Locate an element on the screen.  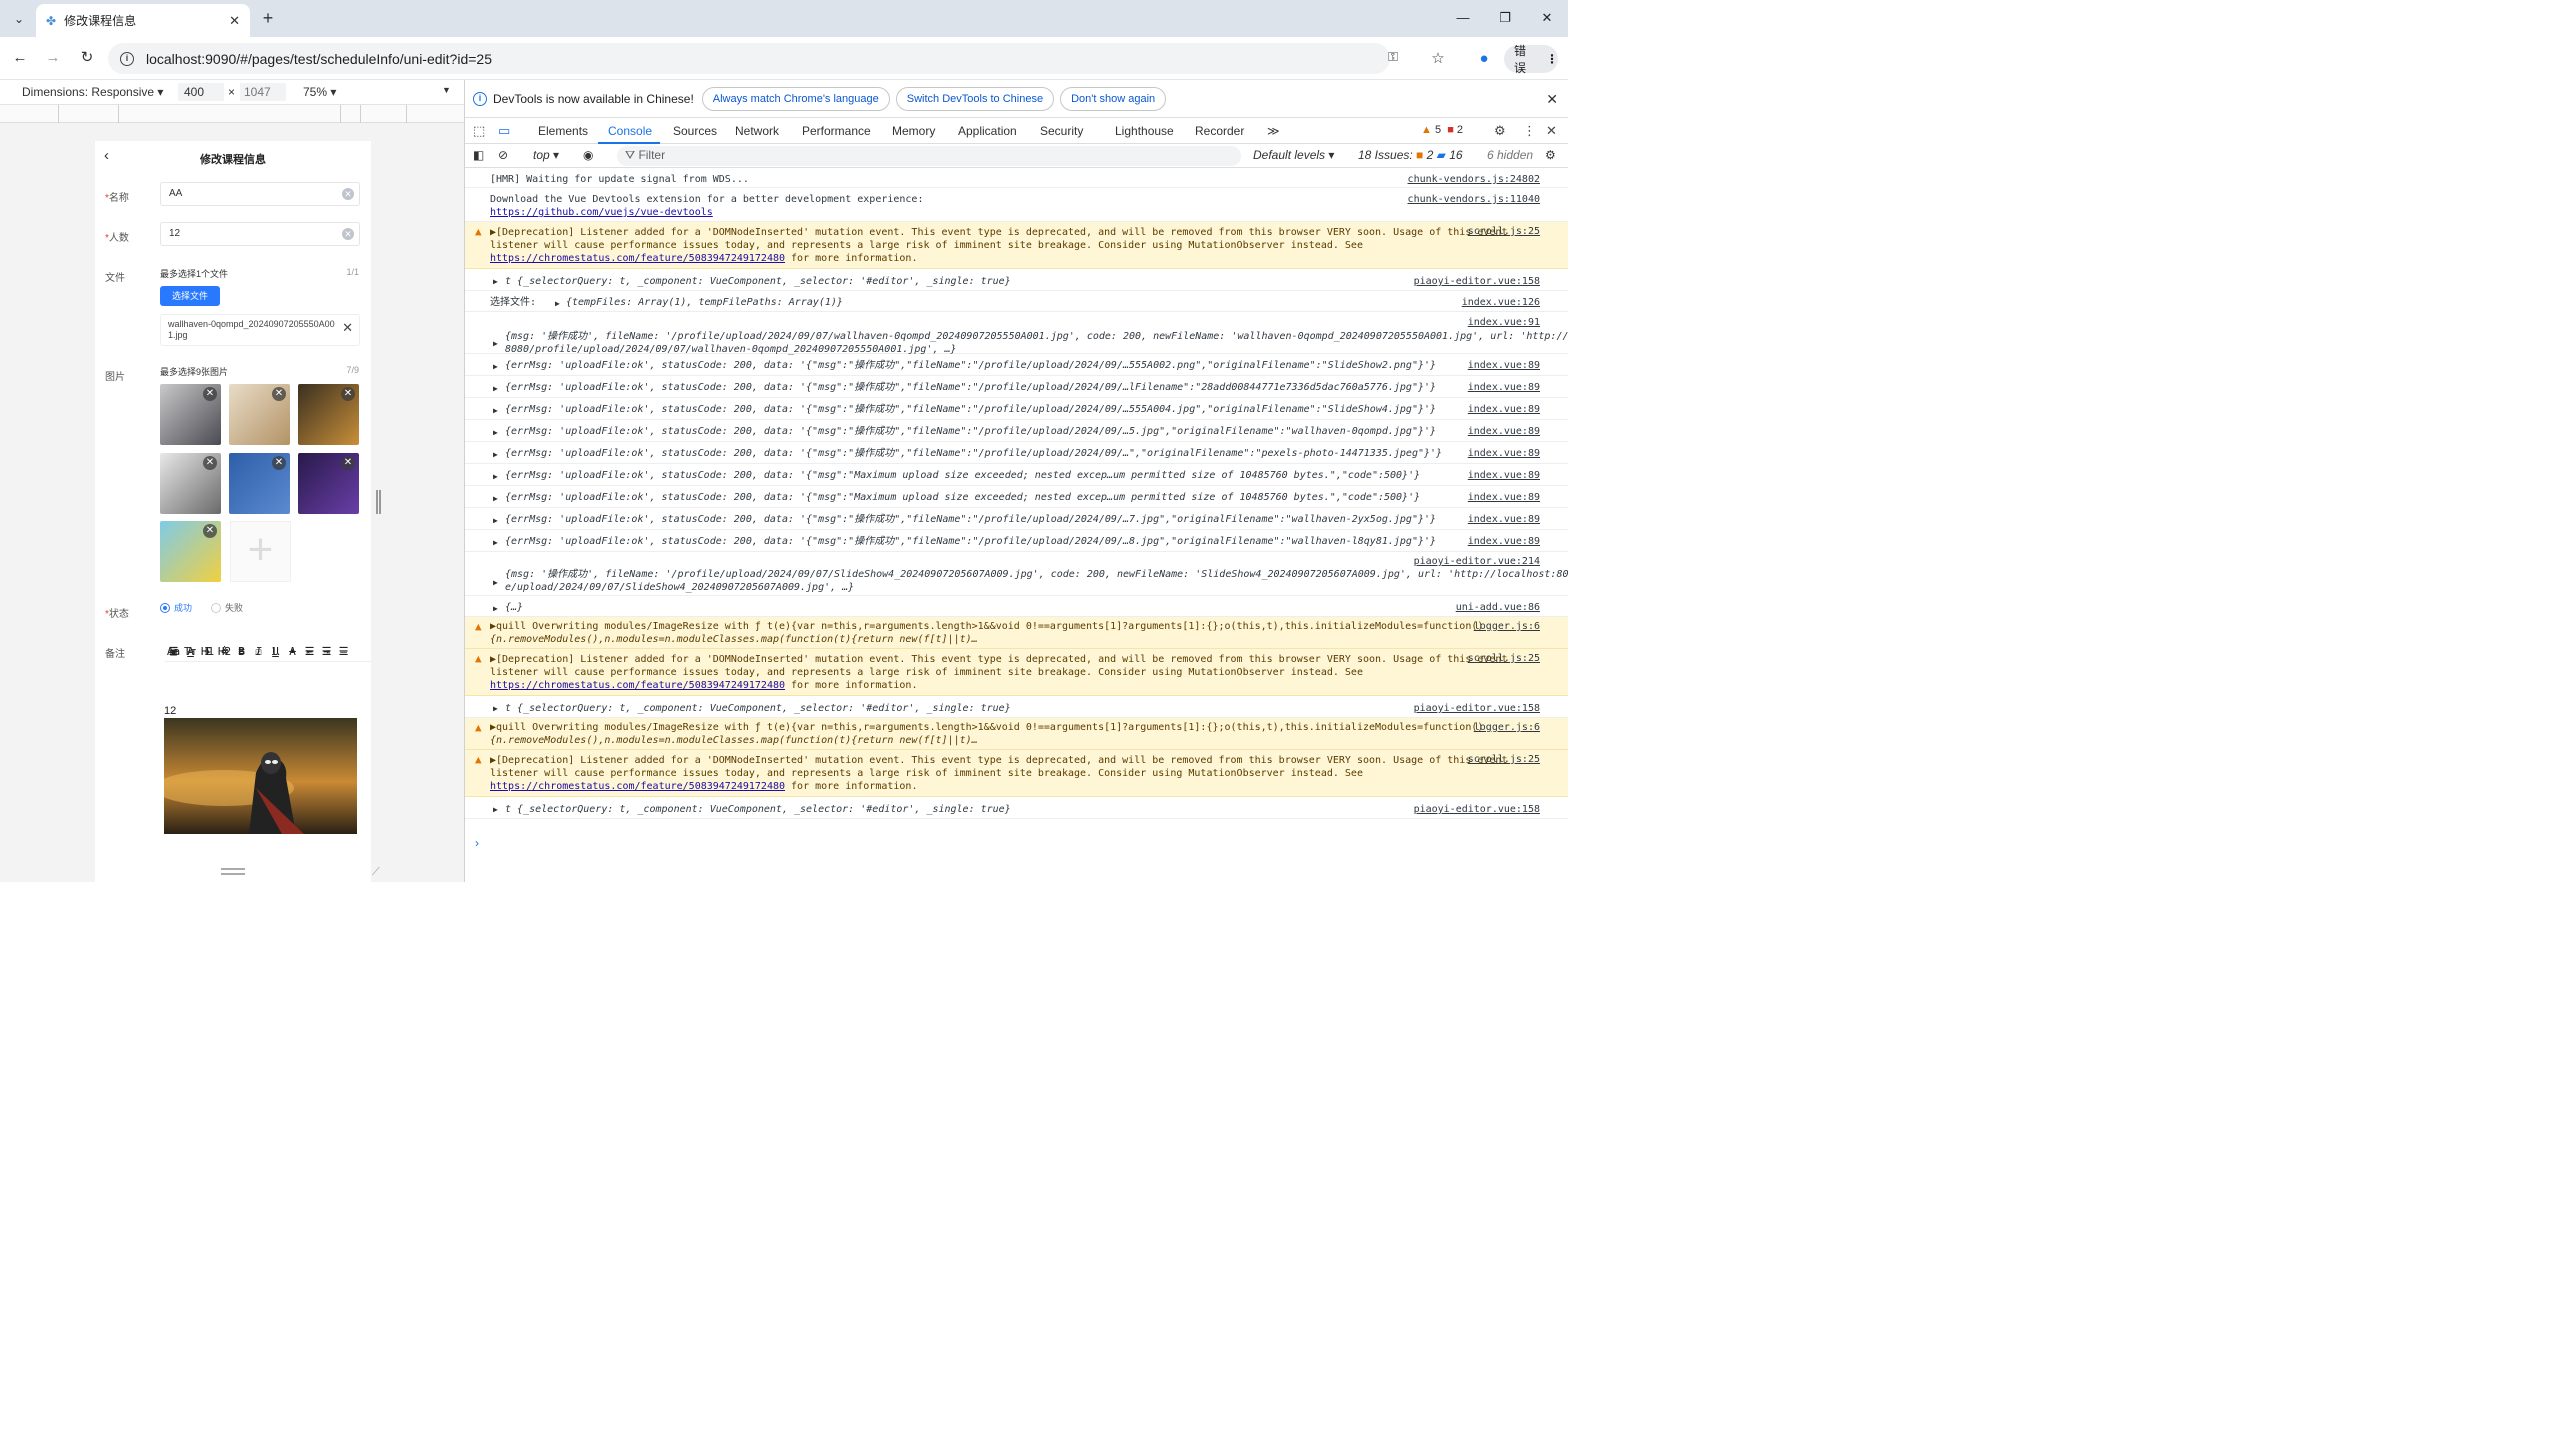
source-link: uni-add.vue:86 is located at coordinates (1498, 607).